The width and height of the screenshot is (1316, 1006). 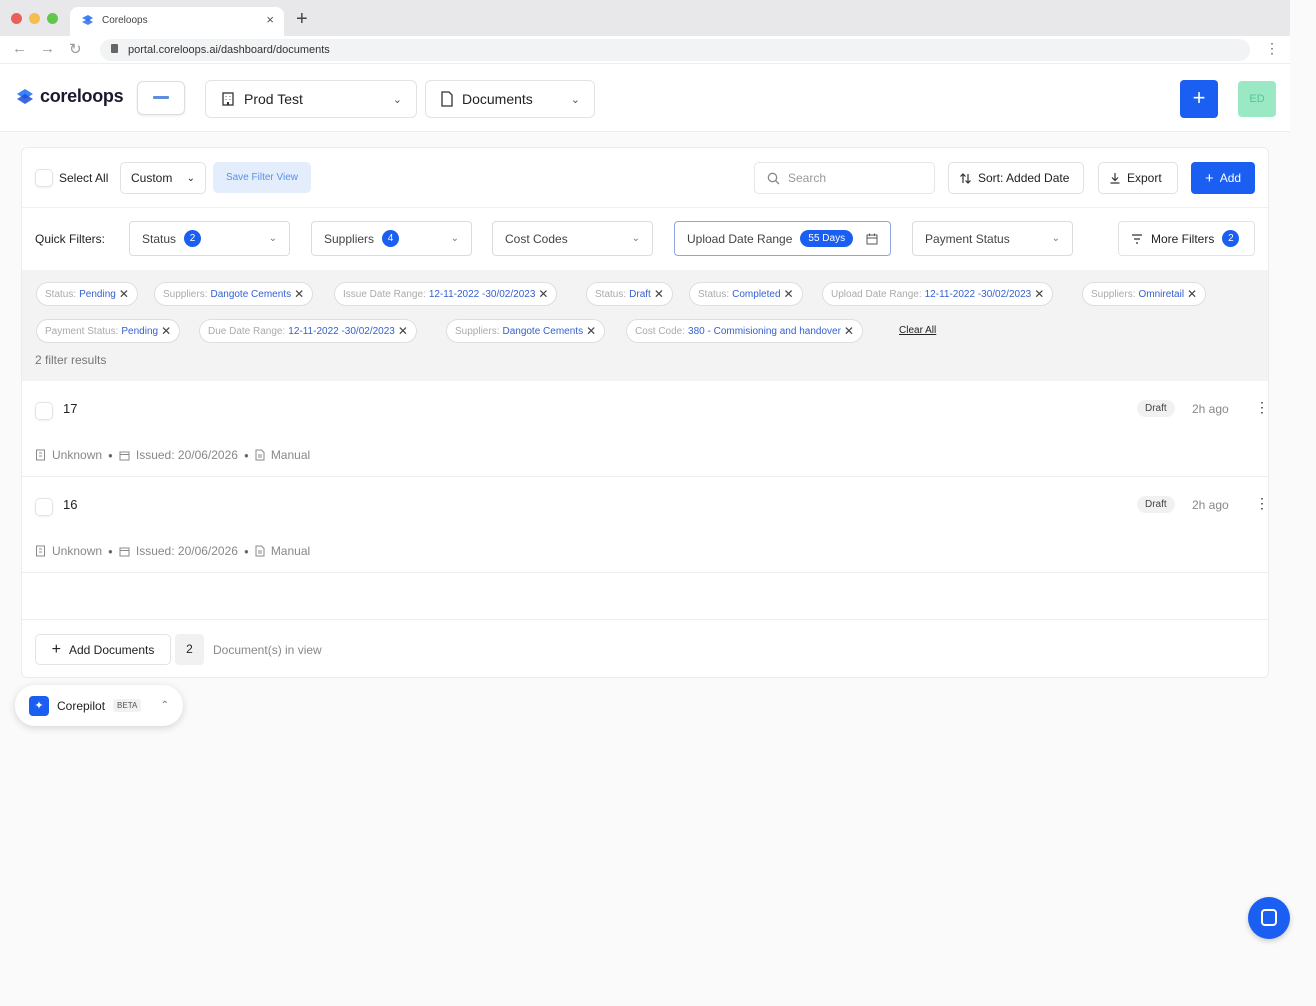 I want to click on document-number: 16, so click(x=70, y=504).